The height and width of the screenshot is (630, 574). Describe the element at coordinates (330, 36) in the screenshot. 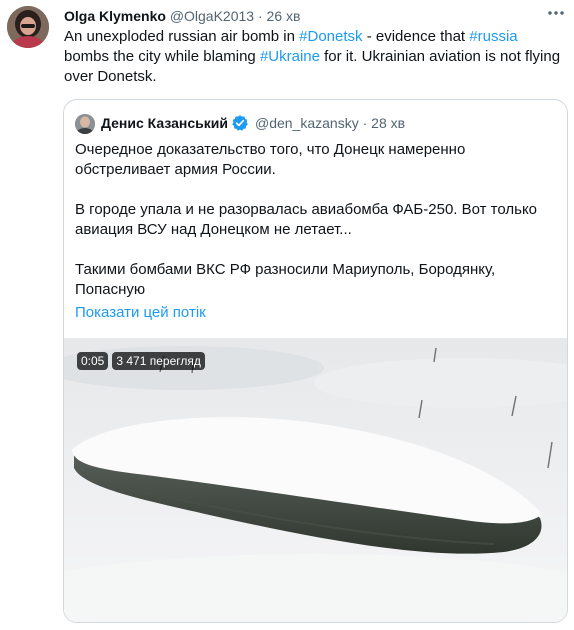

I see `hashtag-donetsk: #Donetsk` at that location.